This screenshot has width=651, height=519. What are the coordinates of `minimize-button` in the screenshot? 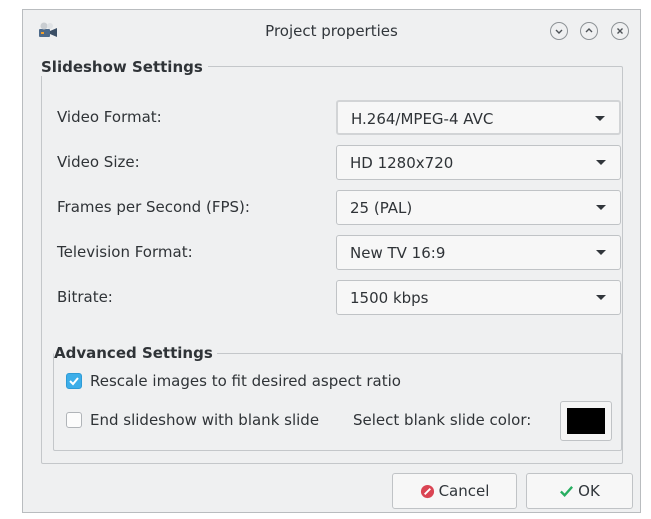 It's located at (559, 31).